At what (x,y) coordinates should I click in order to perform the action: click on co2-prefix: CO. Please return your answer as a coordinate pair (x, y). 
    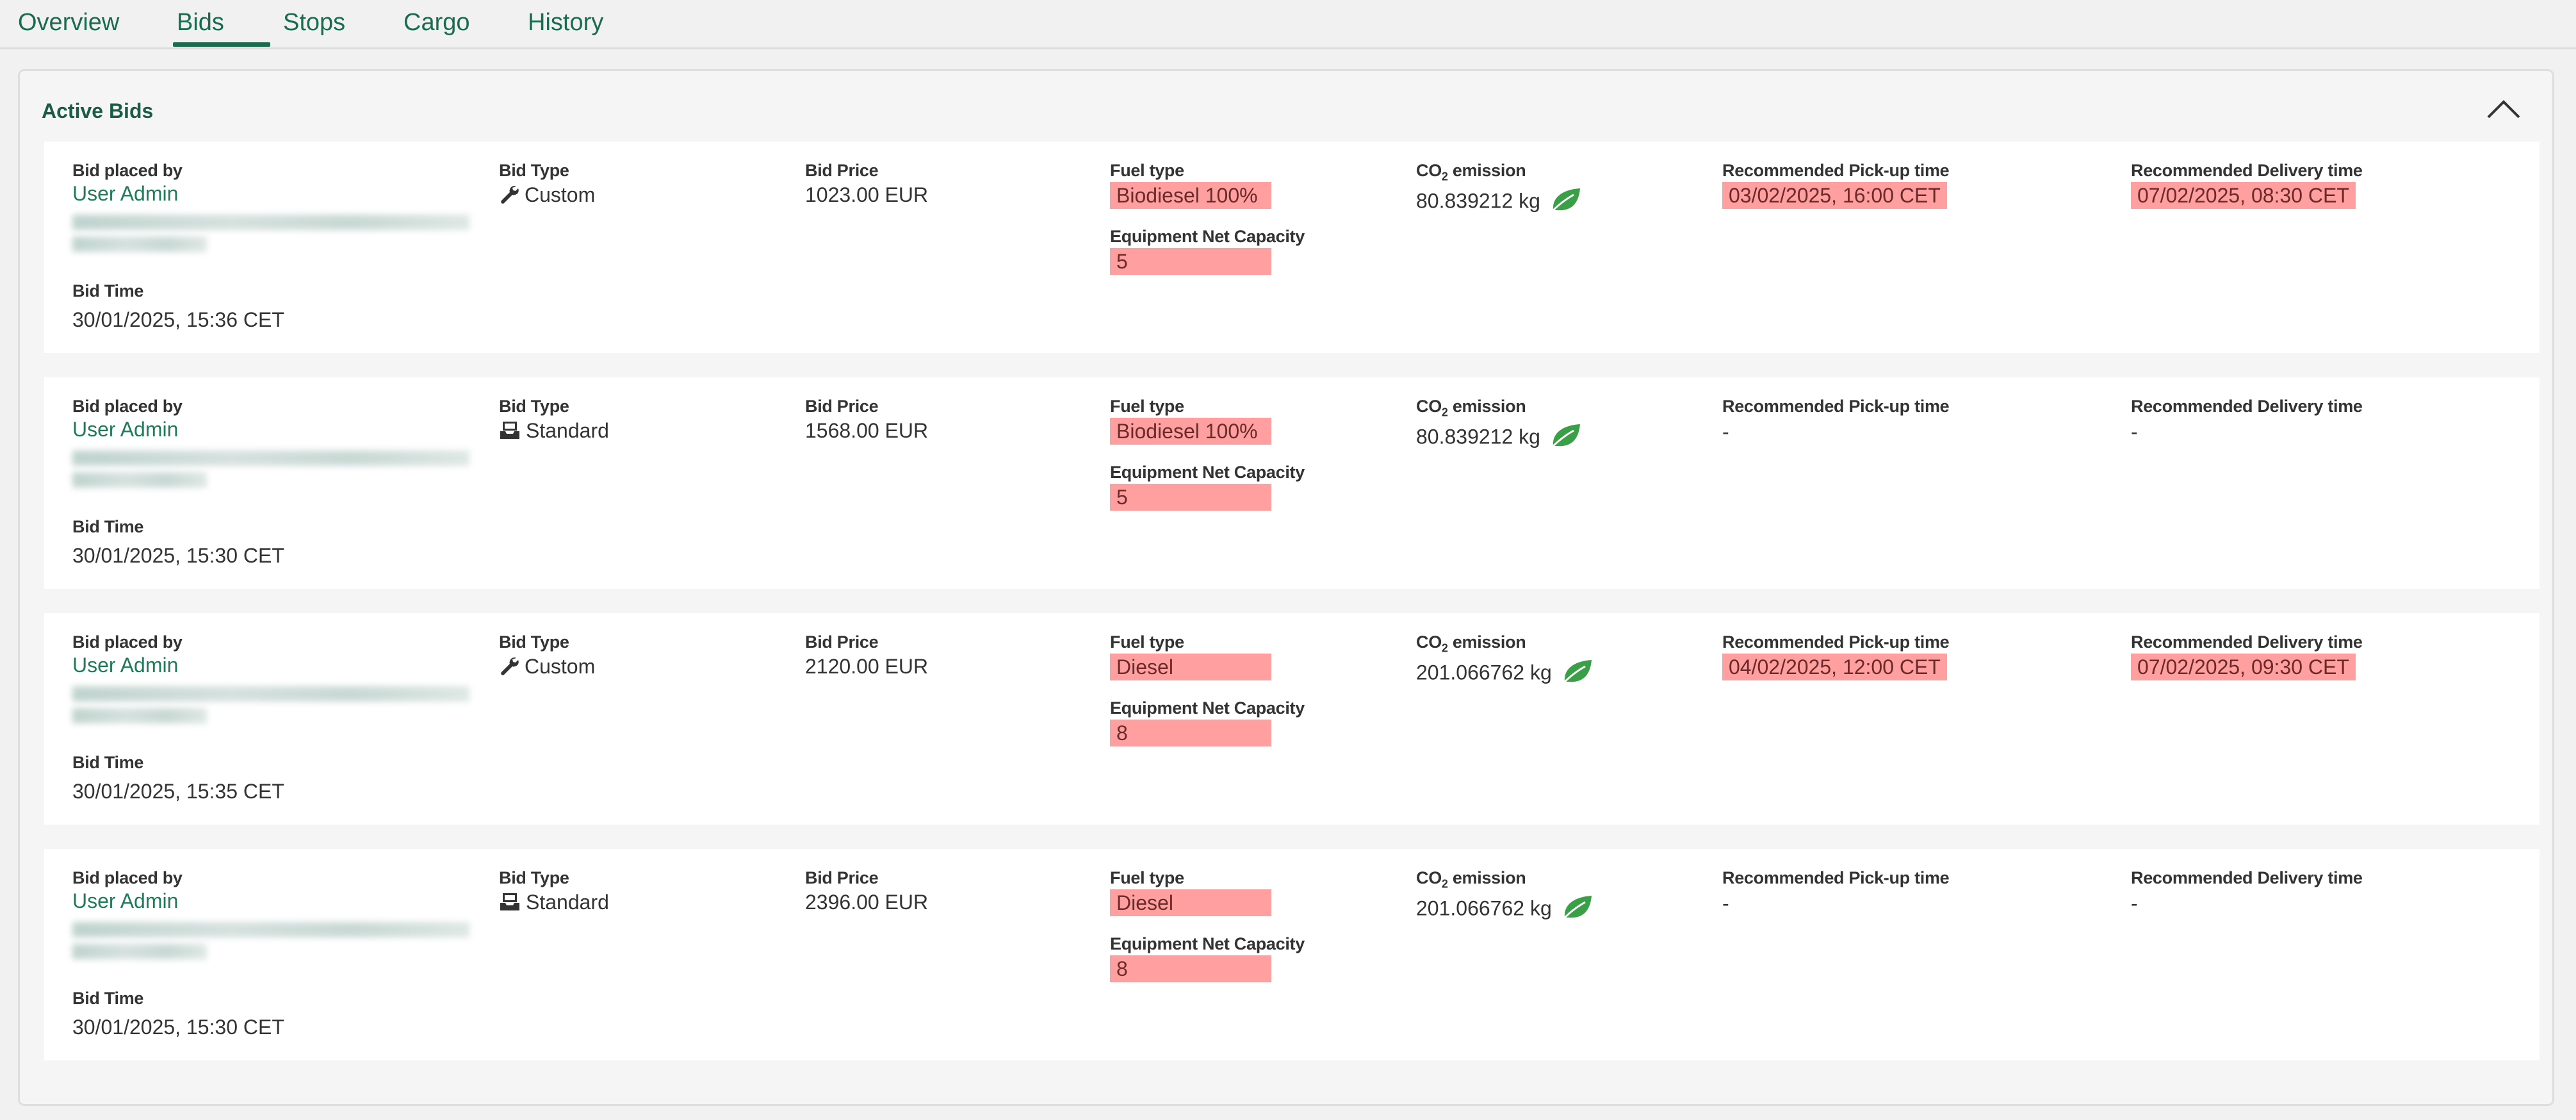
    Looking at the image, I should click on (1429, 406).